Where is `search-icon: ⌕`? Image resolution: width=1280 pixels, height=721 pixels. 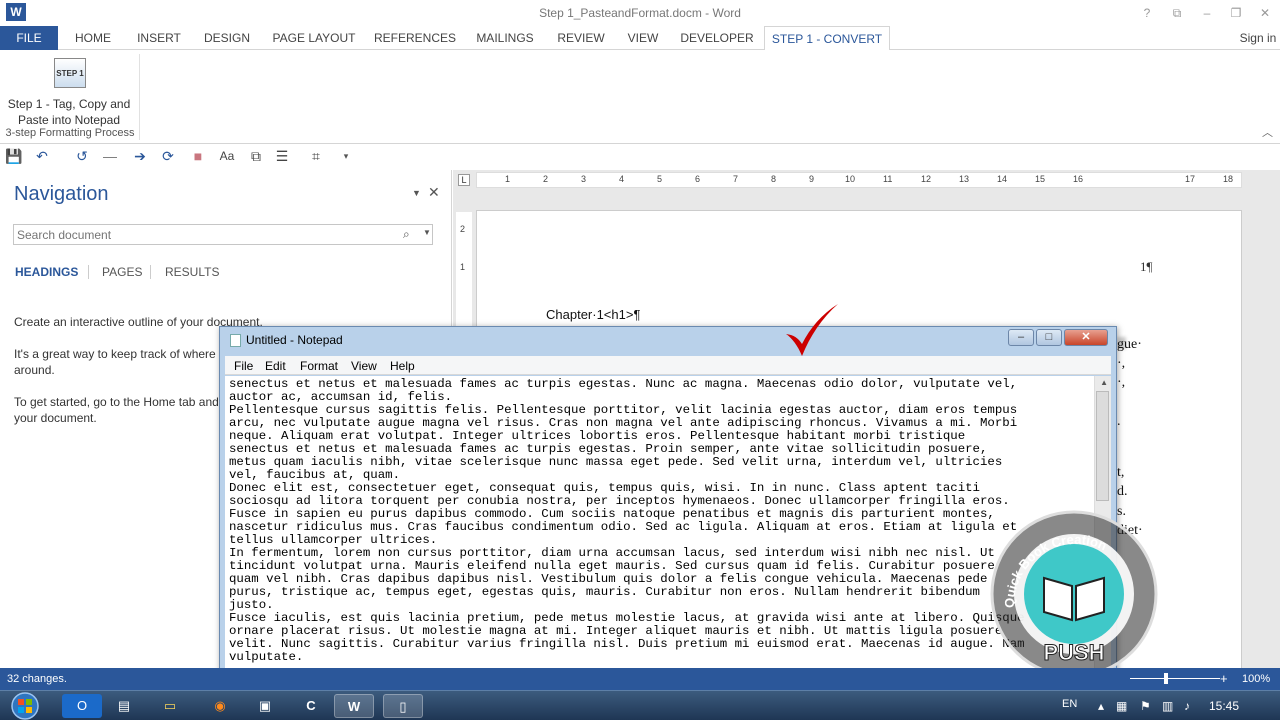
search-icon: ⌕ is located at coordinates (406, 234).